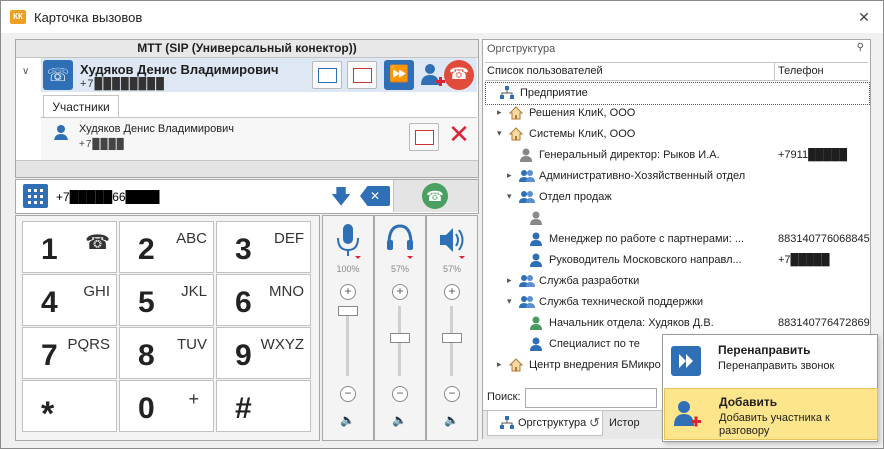 This screenshot has height=449, width=884. Describe the element at coordinates (594, 344) in the screenshot. I see `tree-row-label: Специалист по те` at that location.